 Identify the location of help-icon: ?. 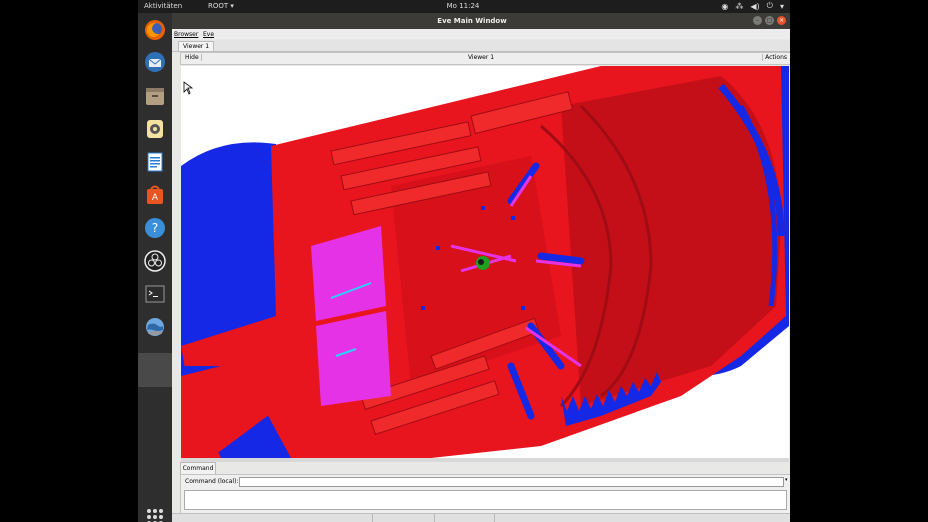
(155, 228).